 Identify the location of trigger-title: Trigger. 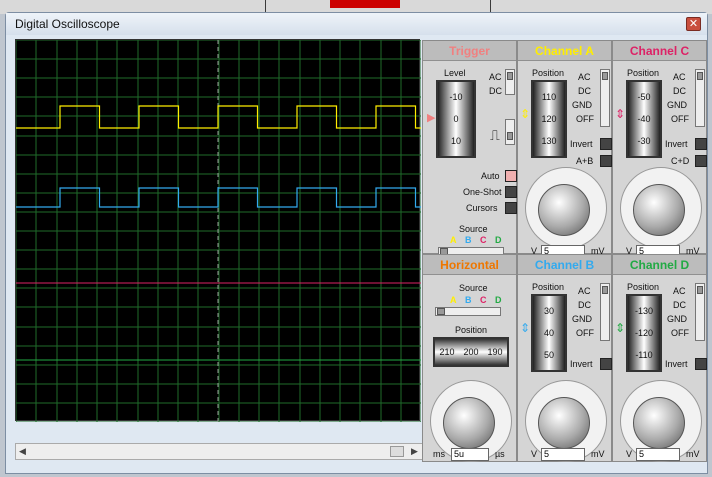
(469, 51).